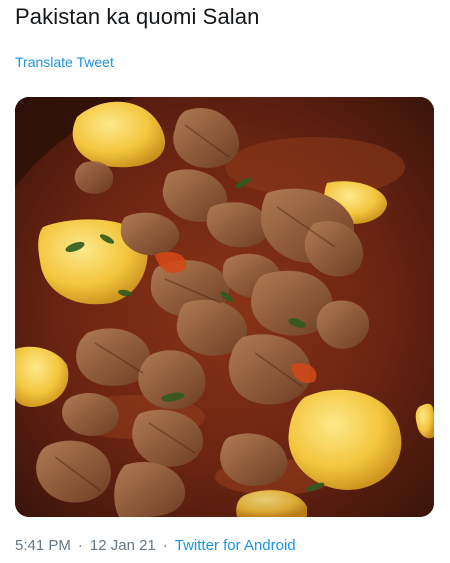 The image size is (450, 563). I want to click on tweet-time: 5:41 PM, so click(43, 545).